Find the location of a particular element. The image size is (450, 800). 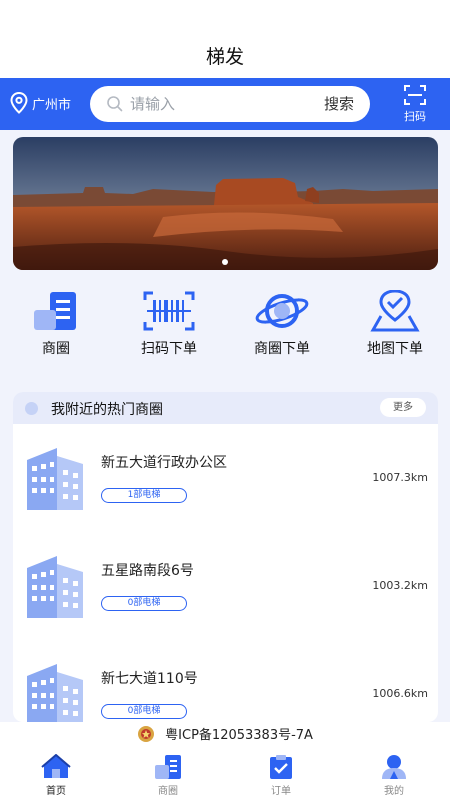

tab-business-area: 商圈 is located at coordinates (168, 775).